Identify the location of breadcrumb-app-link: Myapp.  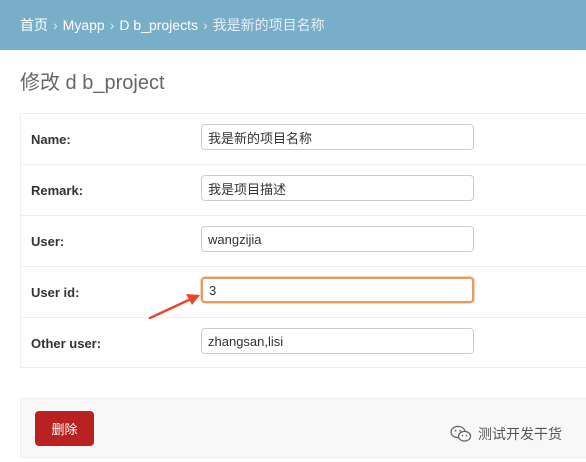
(84, 25).